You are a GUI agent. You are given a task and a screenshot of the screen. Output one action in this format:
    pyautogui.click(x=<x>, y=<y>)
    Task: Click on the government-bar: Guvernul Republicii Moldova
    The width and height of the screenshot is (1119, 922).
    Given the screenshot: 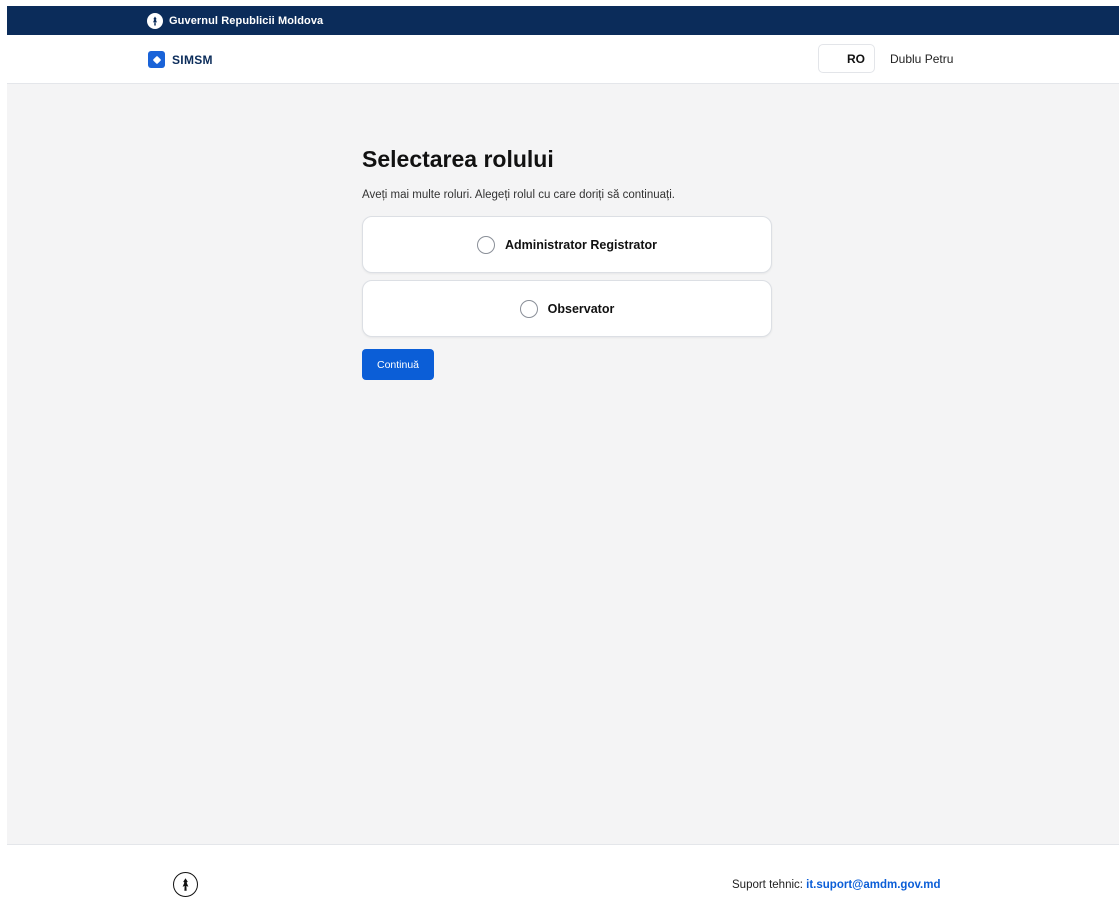 What is the action you would take?
    pyautogui.click(x=563, y=20)
    